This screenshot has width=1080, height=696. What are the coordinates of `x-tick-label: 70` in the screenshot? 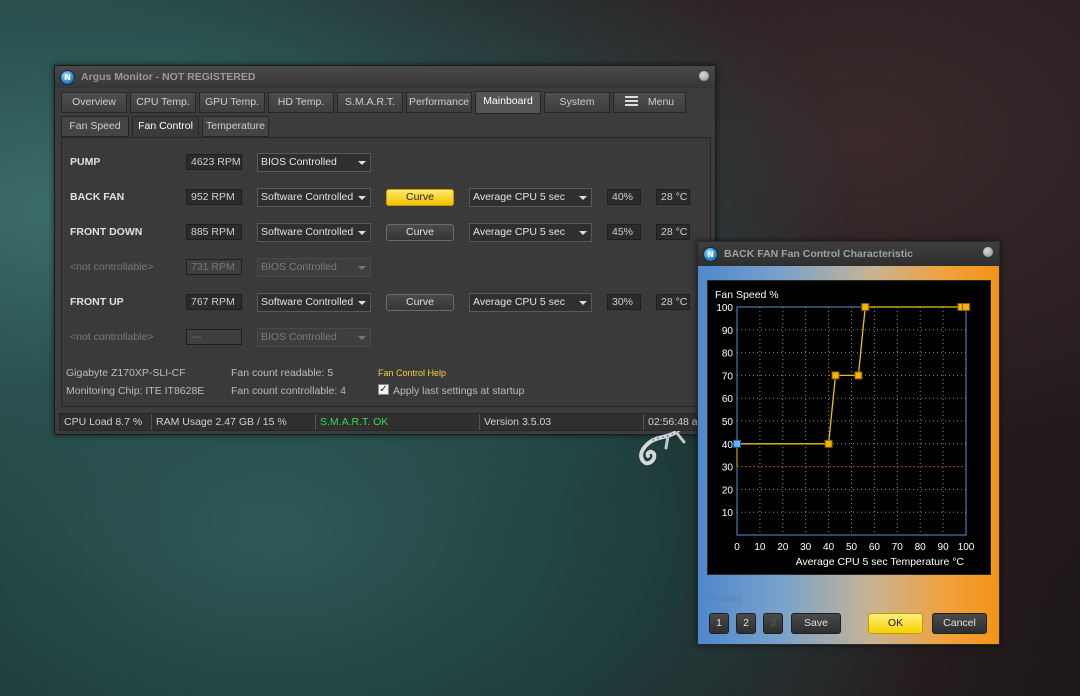 It's located at (898, 547).